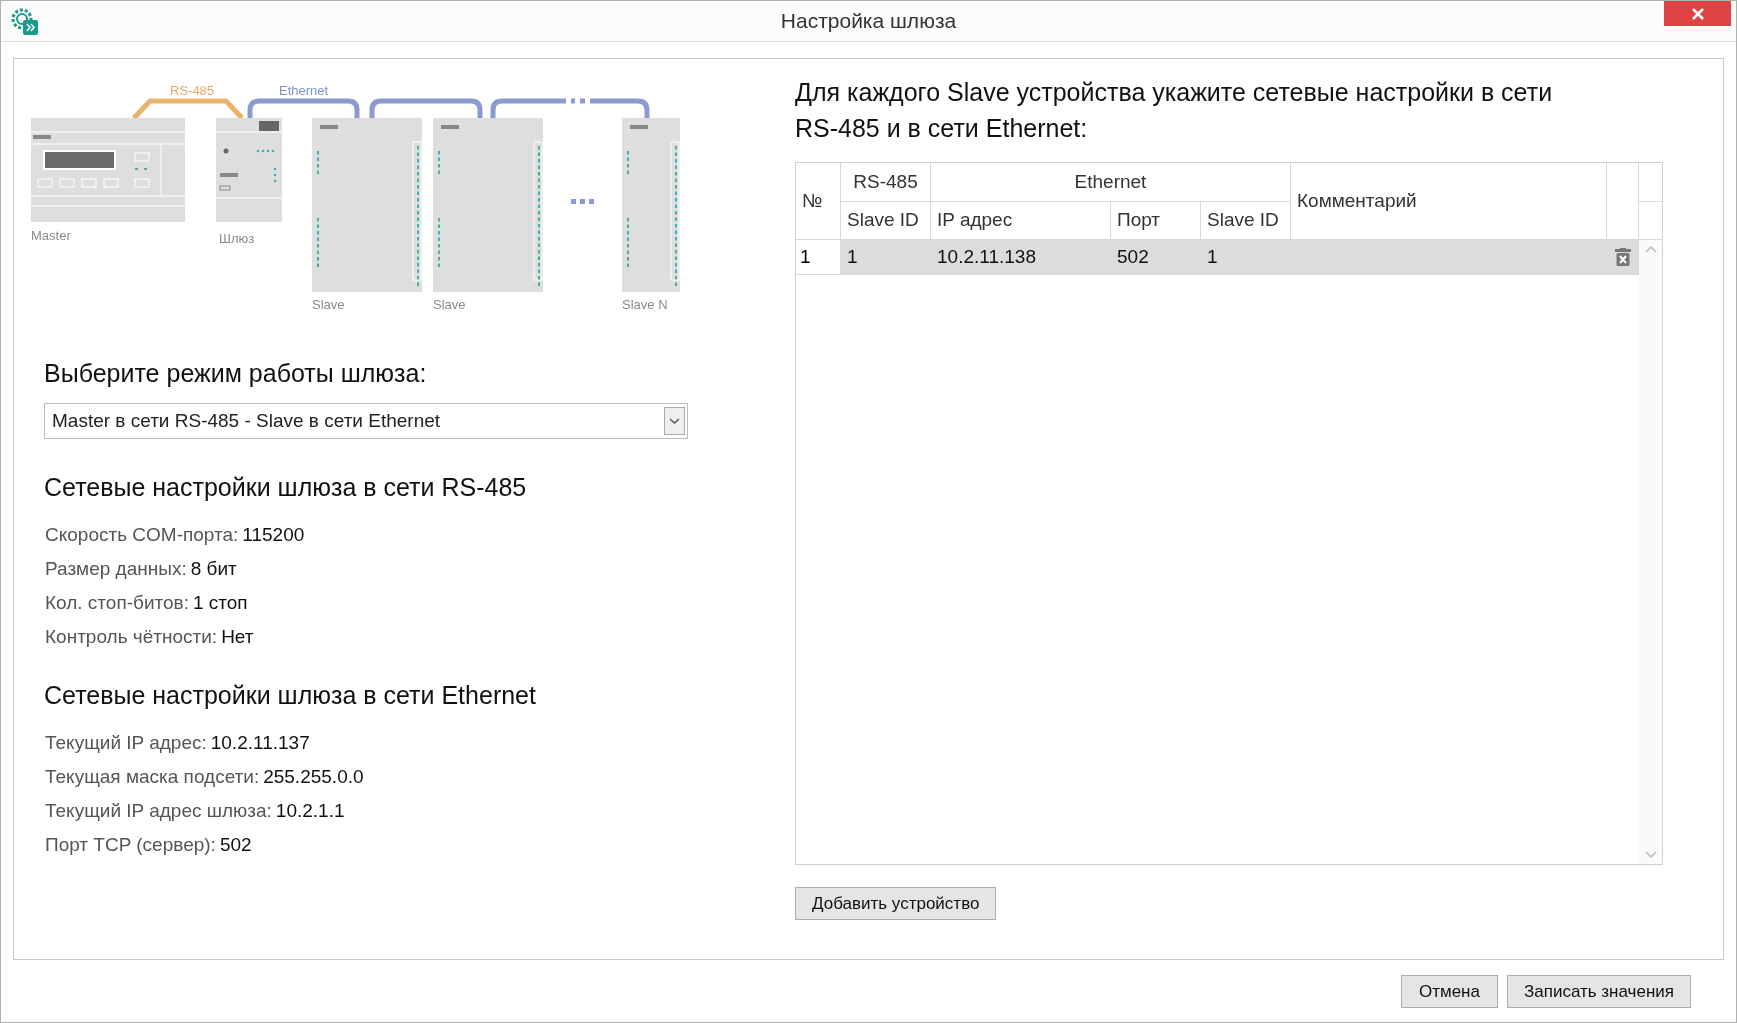  What do you see at coordinates (213, 569) in the screenshot?
I see `setting-value: 8 бит` at bounding box center [213, 569].